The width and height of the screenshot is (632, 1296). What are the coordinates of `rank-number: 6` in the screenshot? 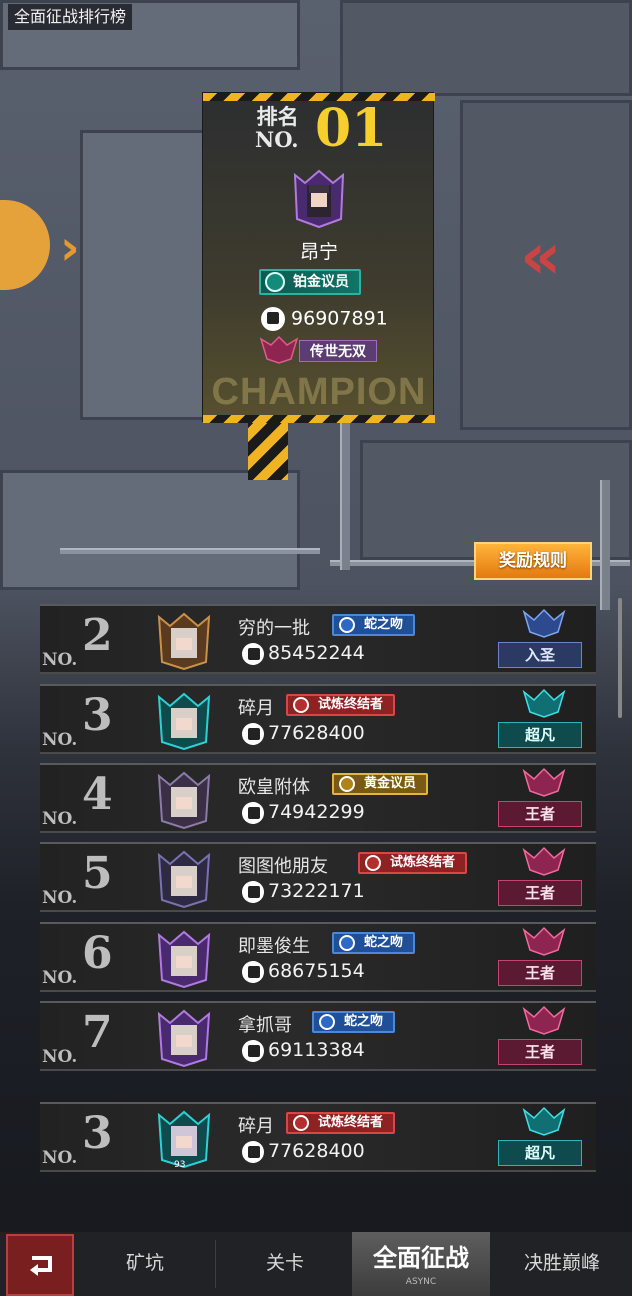 It's located at (97, 953).